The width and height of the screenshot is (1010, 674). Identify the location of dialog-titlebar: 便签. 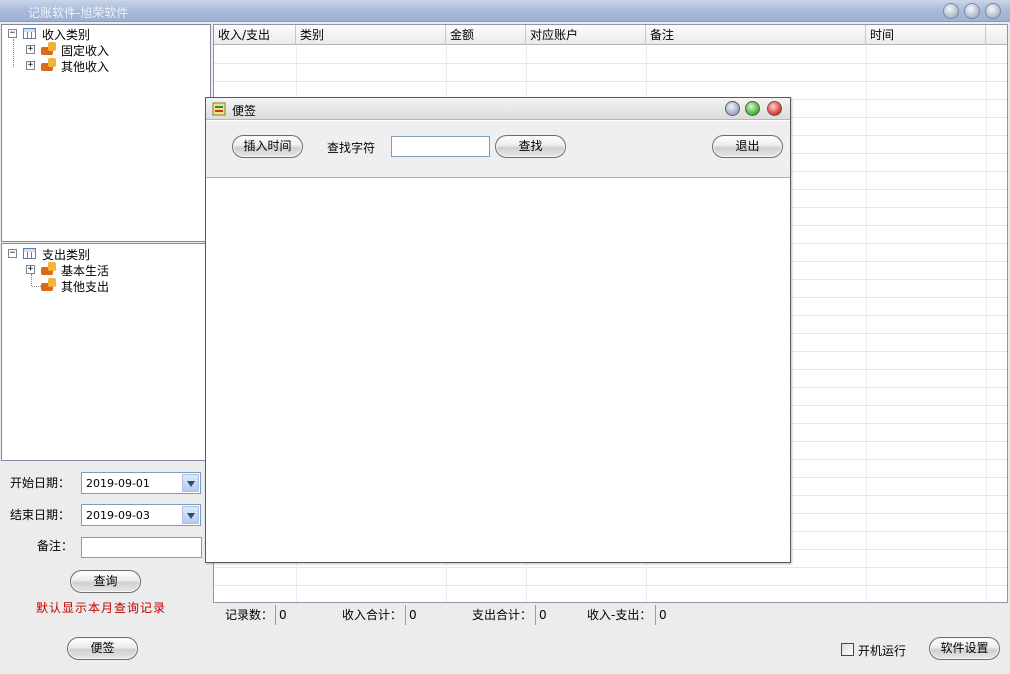
(498, 109).